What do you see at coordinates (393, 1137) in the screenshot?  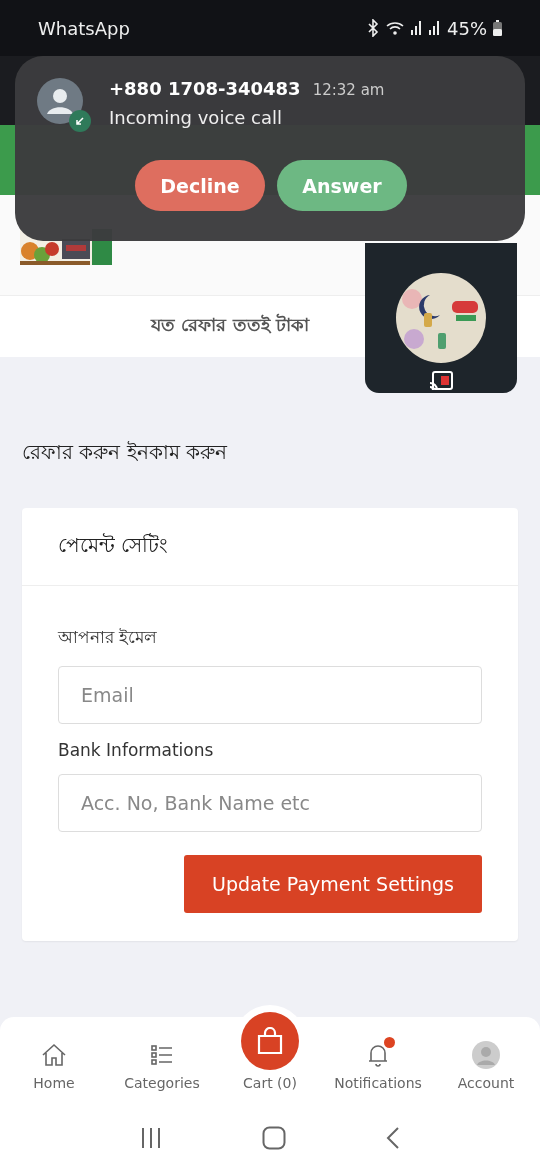 I see `back-icon` at bounding box center [393, 1137].